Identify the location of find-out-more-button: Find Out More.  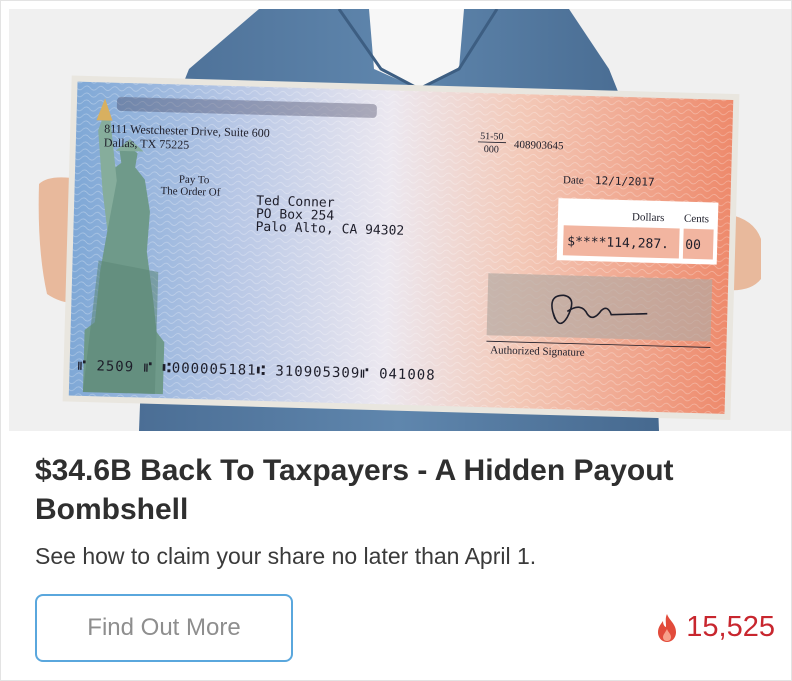
(164, 628).